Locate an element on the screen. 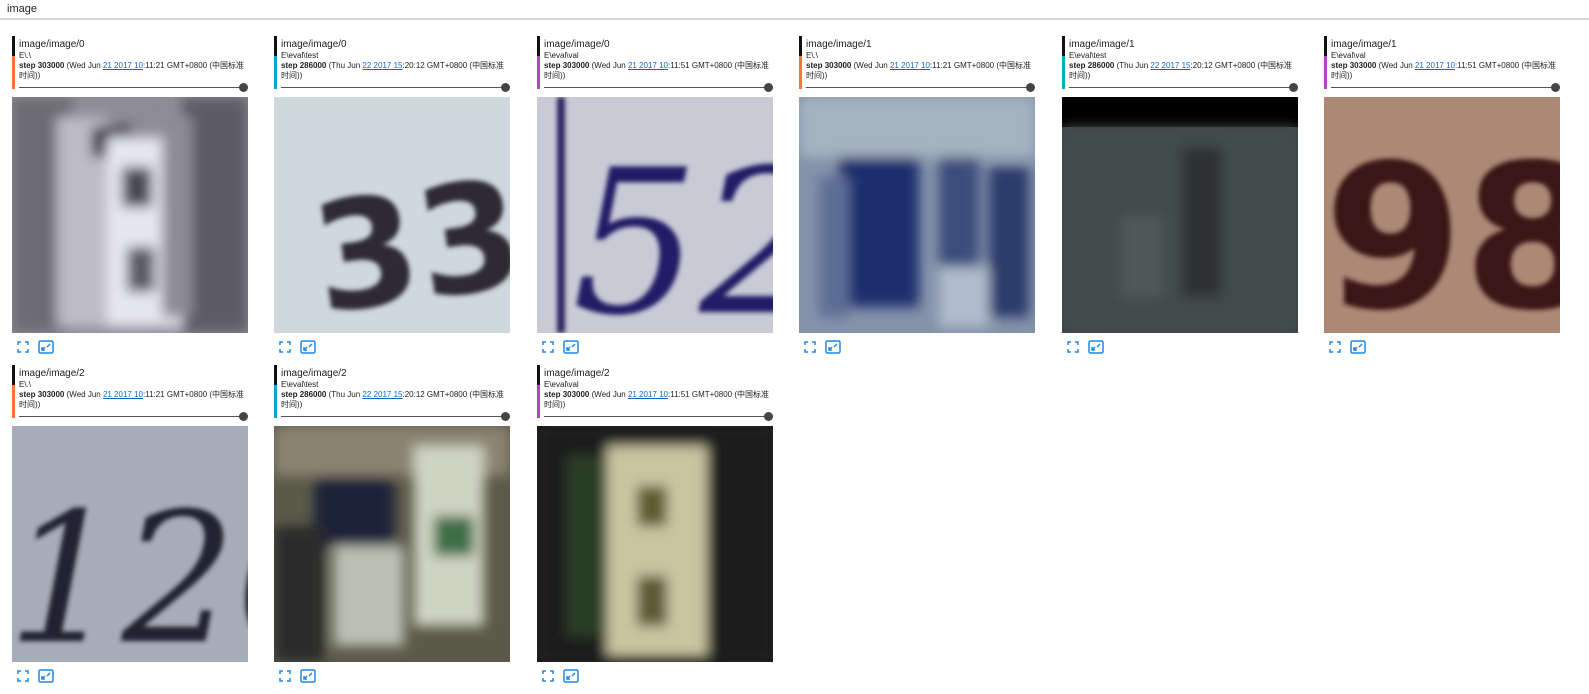 Image resolution: width=1589 pixels, height=694 pixels. run-name: E\.\ is located at coordinates (812, 55).